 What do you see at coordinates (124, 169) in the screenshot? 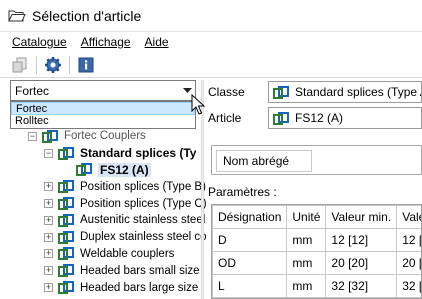
I see `tree-node-label: FS12 (A)` at bounding box center [124, 169].